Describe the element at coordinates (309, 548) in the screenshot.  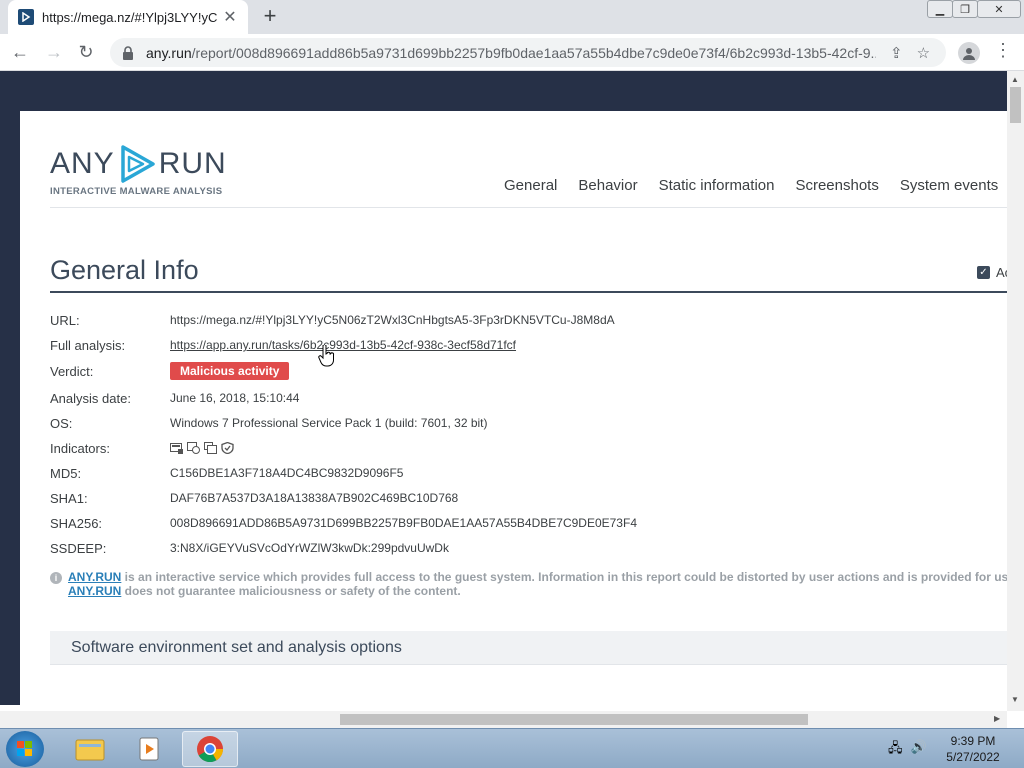
I see `ssdeep-value: 3:N8X/iGEYVuSVcOdYrWZlW3kwDk:299pdvuUwDk` at that location.